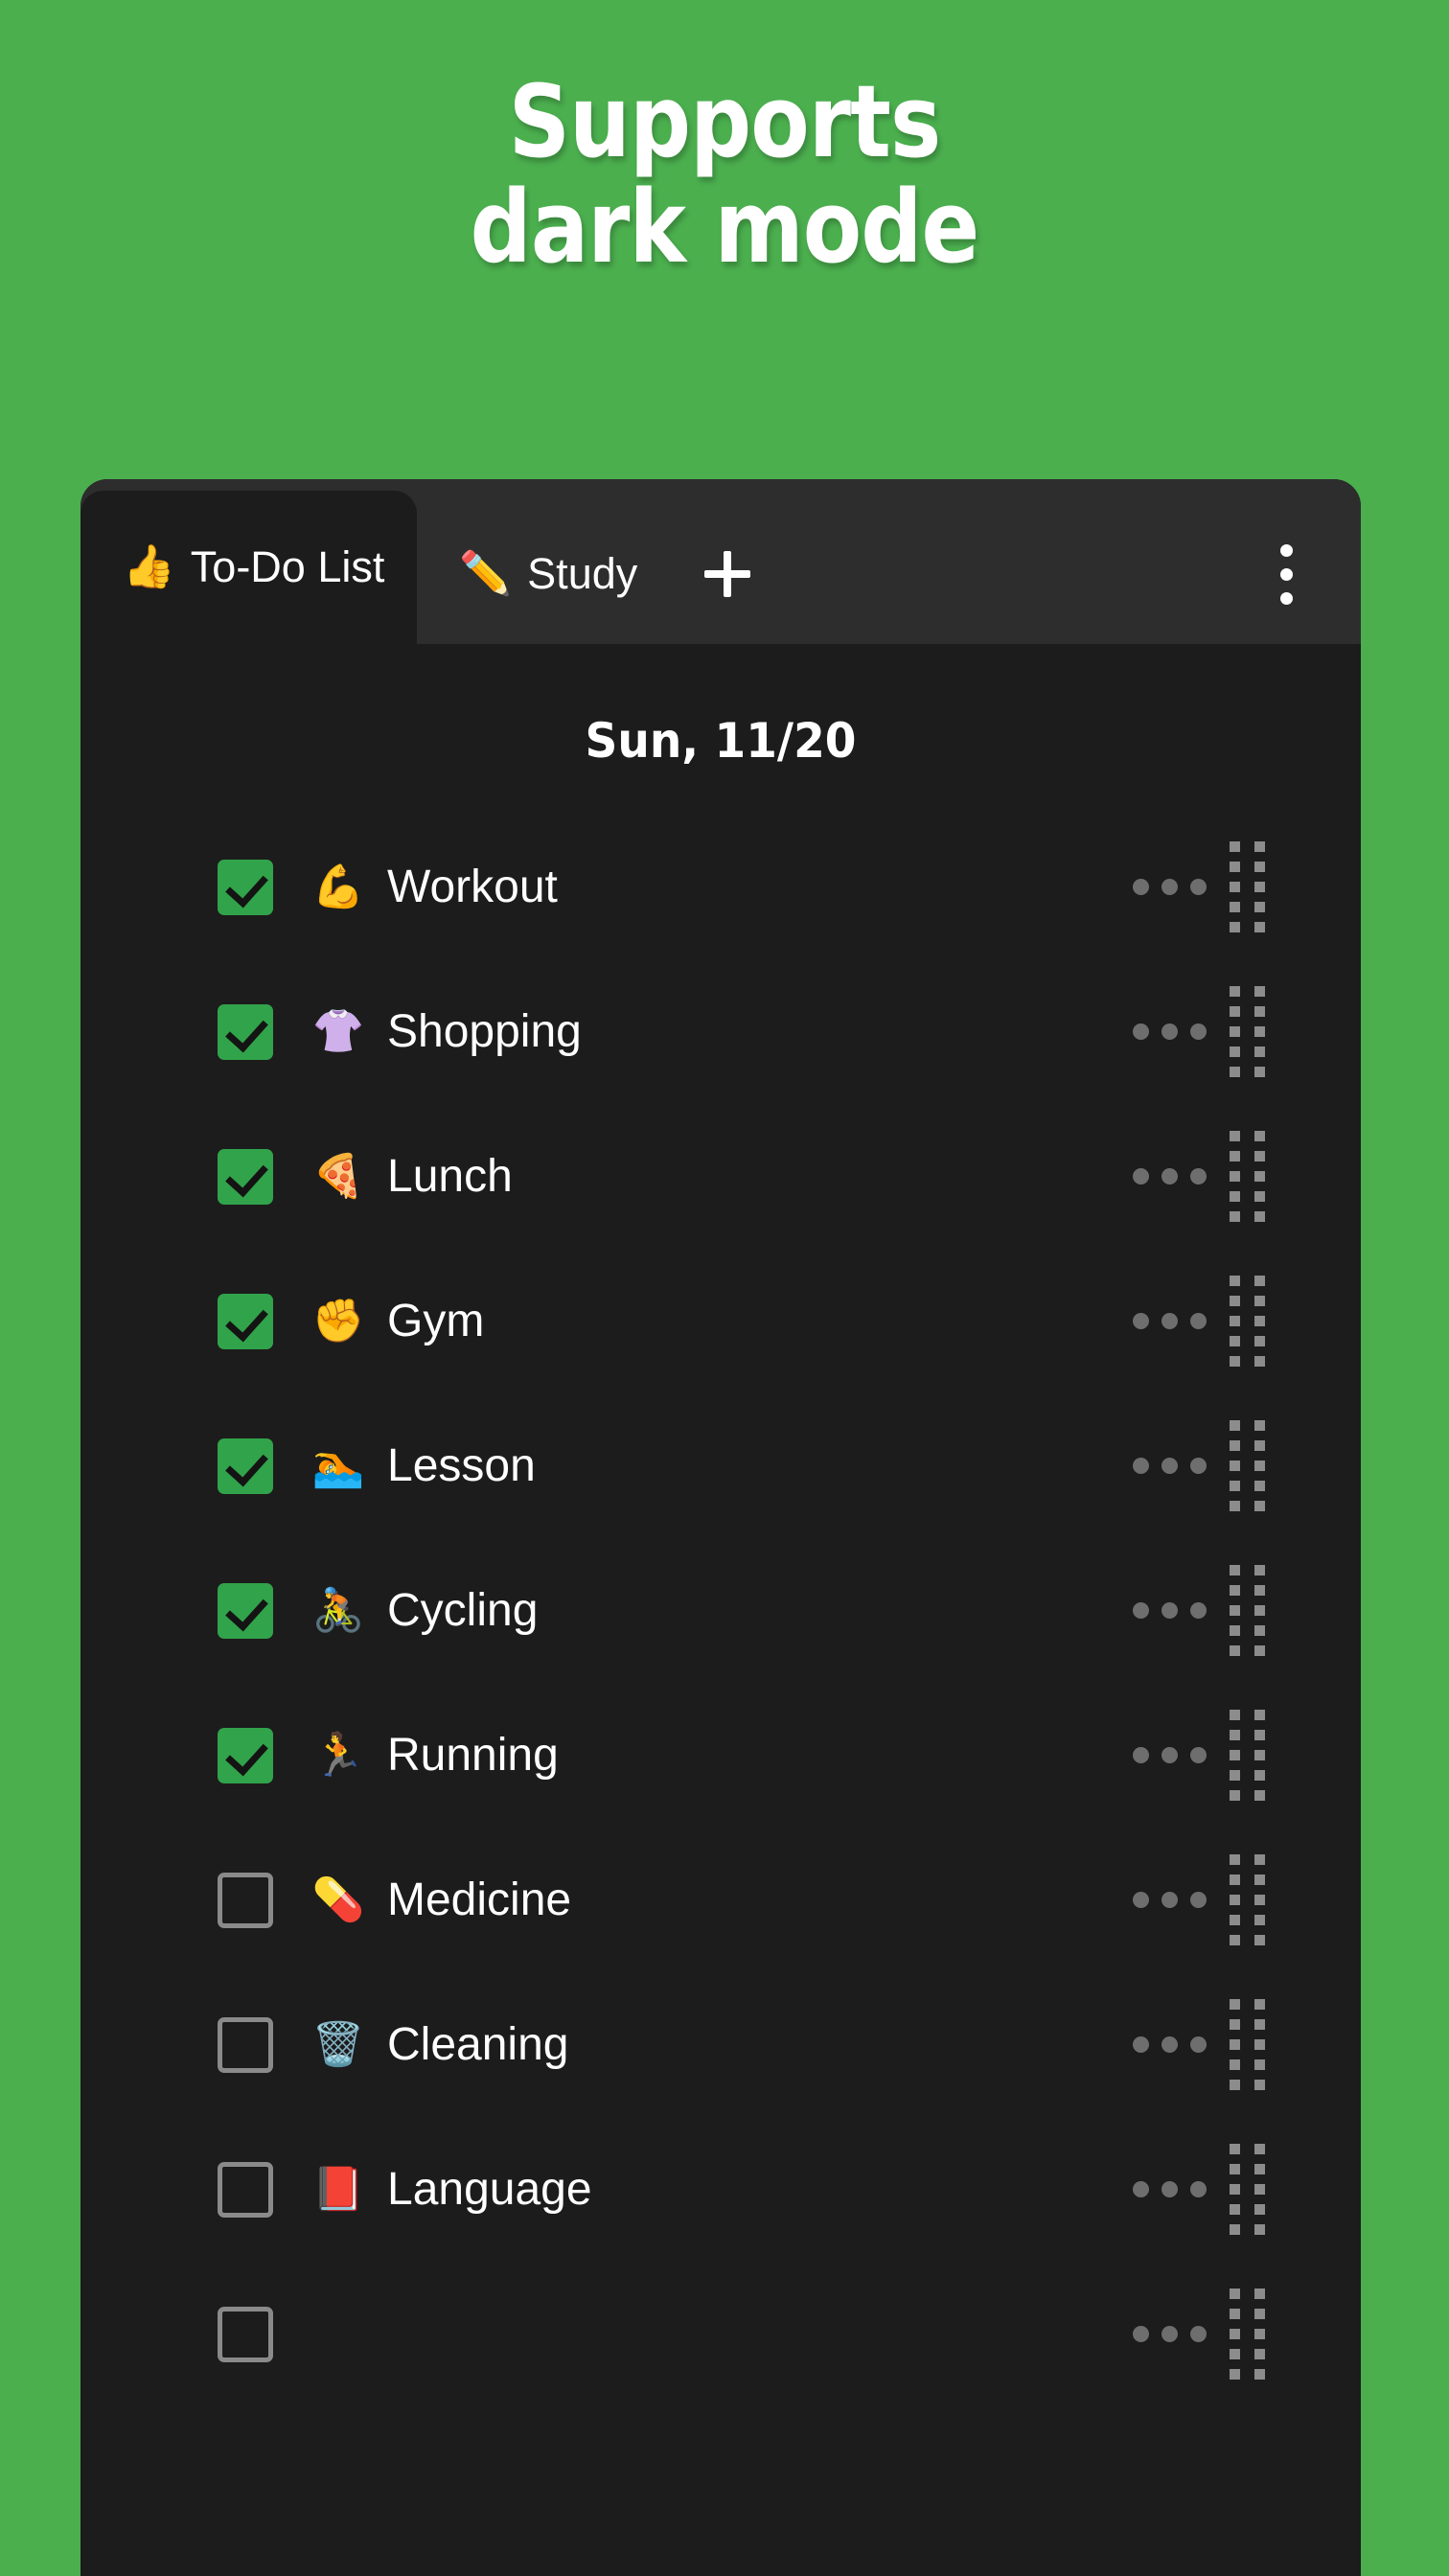 The image size is (1449, 2576). What do you see at coordinates (338, 1610) in the screenshot?
I see `task-emoji-icon: 🚴` at bounding box center [338, 1610].